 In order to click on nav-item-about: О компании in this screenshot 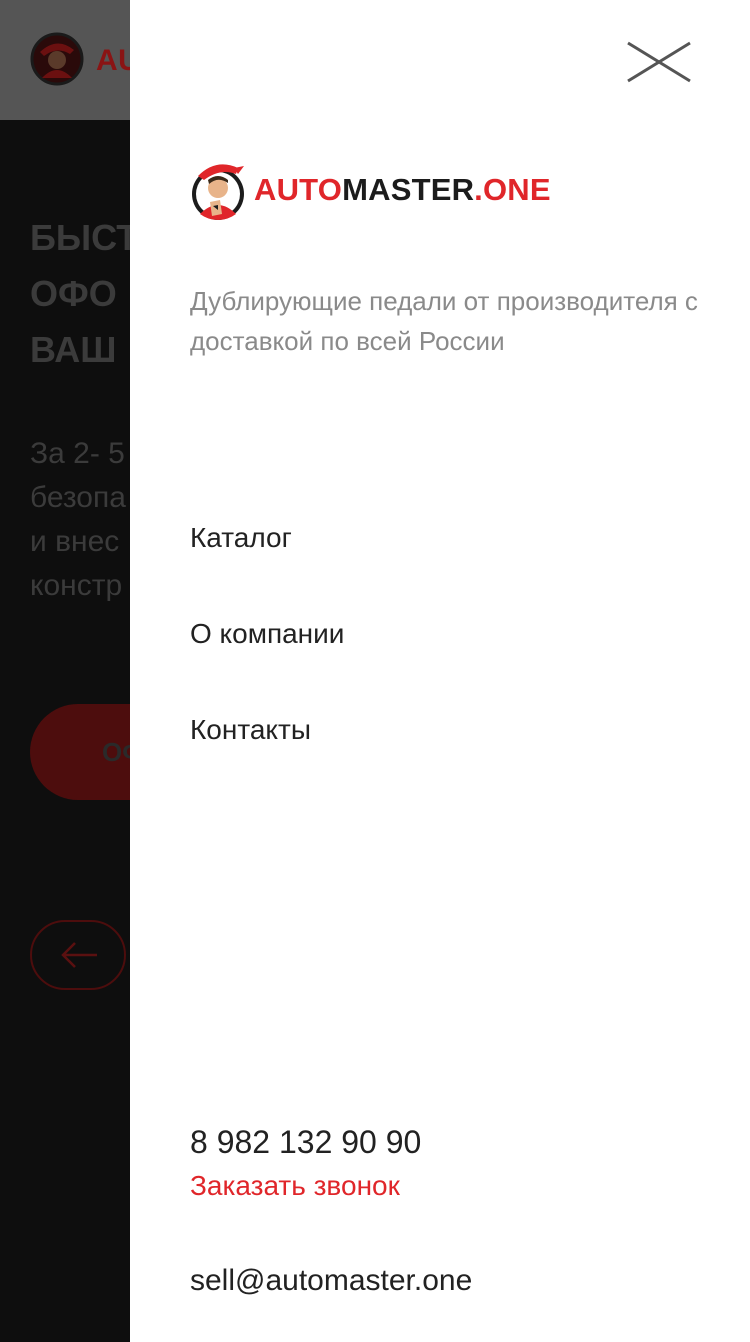, I will do `click(267, 658)`.